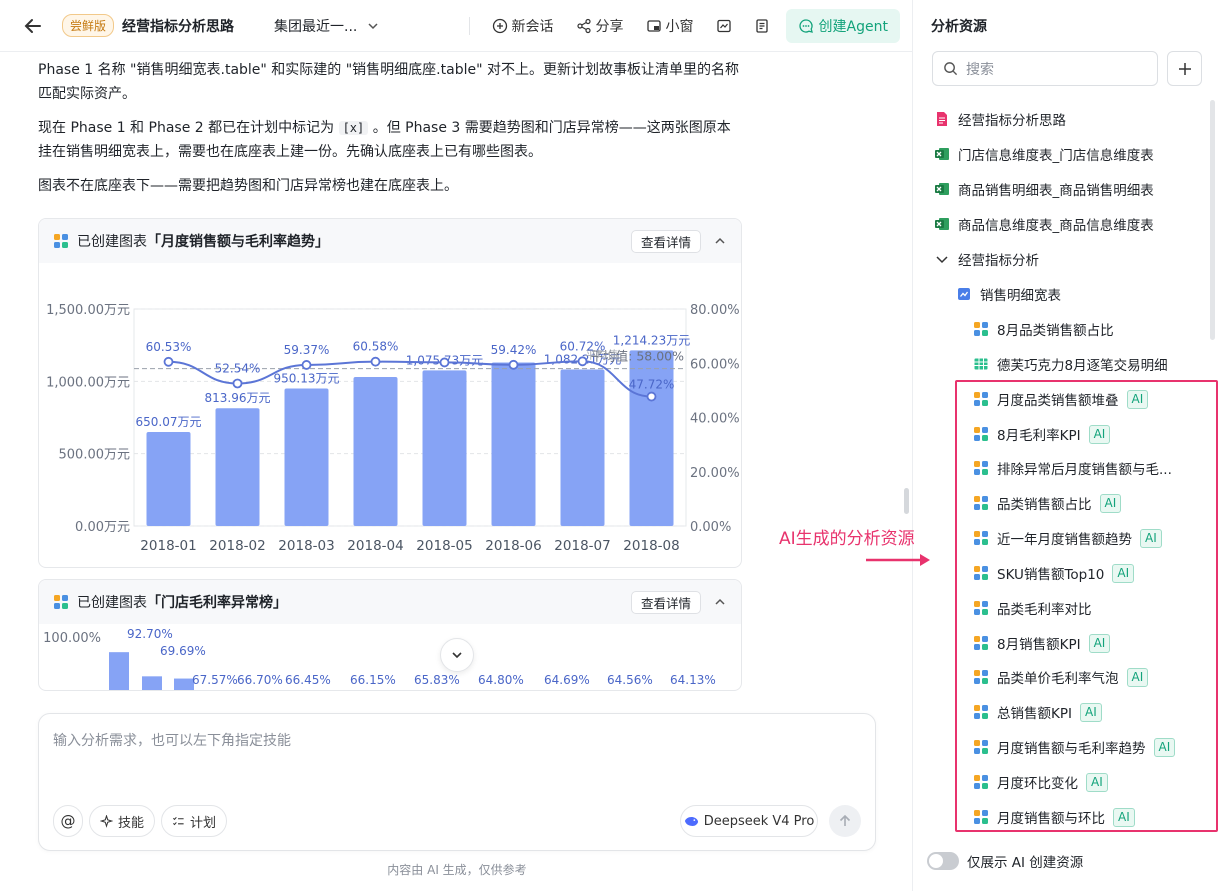 The image size is (1220, 891). I want to click on share-button: 分享, so click(600, 26).